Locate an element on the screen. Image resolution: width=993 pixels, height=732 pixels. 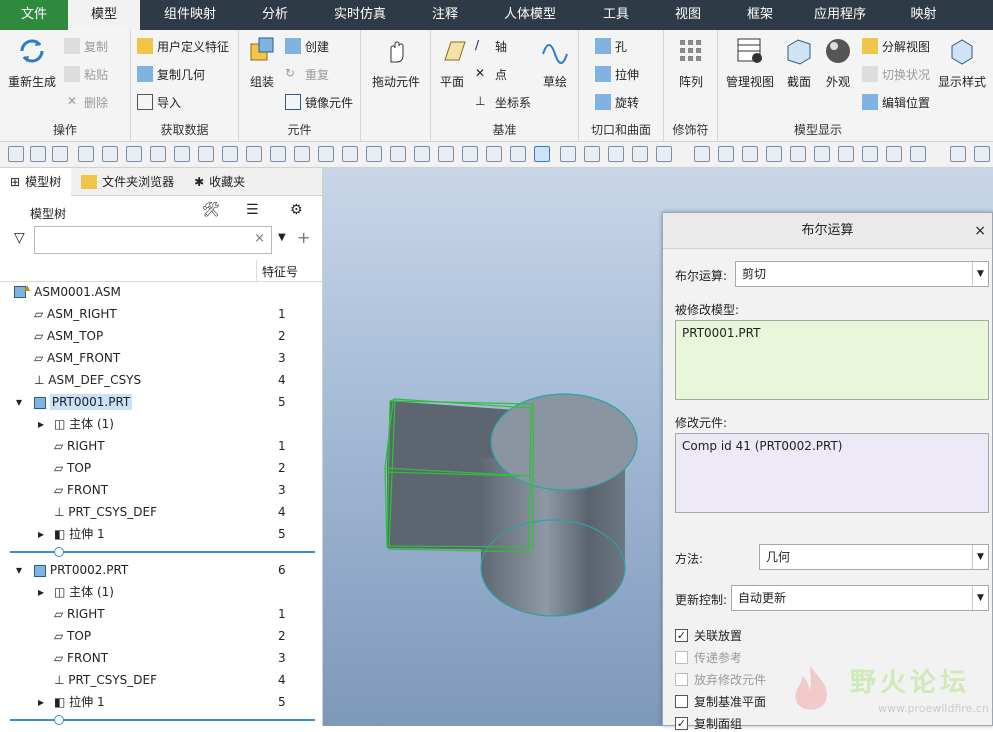
op-select: 剪切 ▼ is located at coordinates (862, 274).